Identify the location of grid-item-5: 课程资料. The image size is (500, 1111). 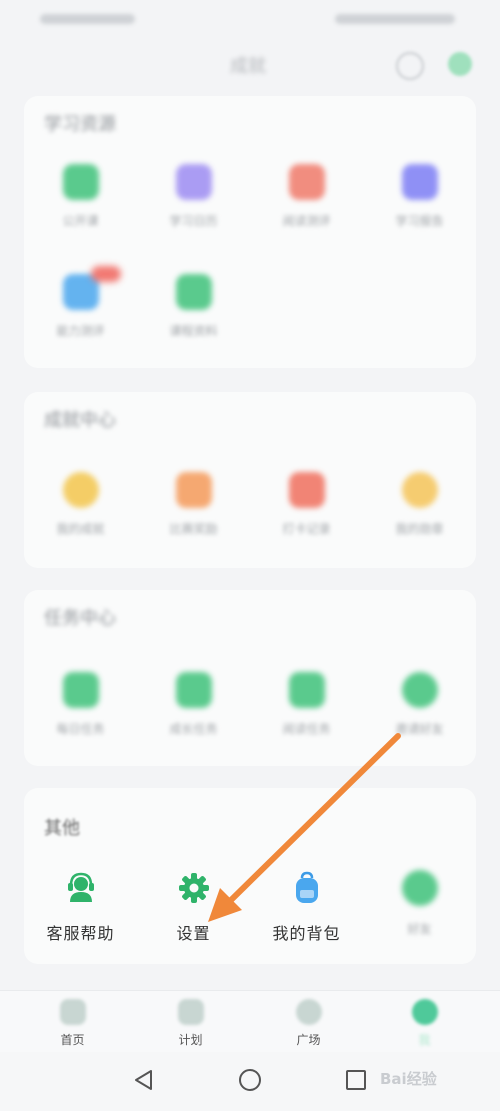
(193, 306).